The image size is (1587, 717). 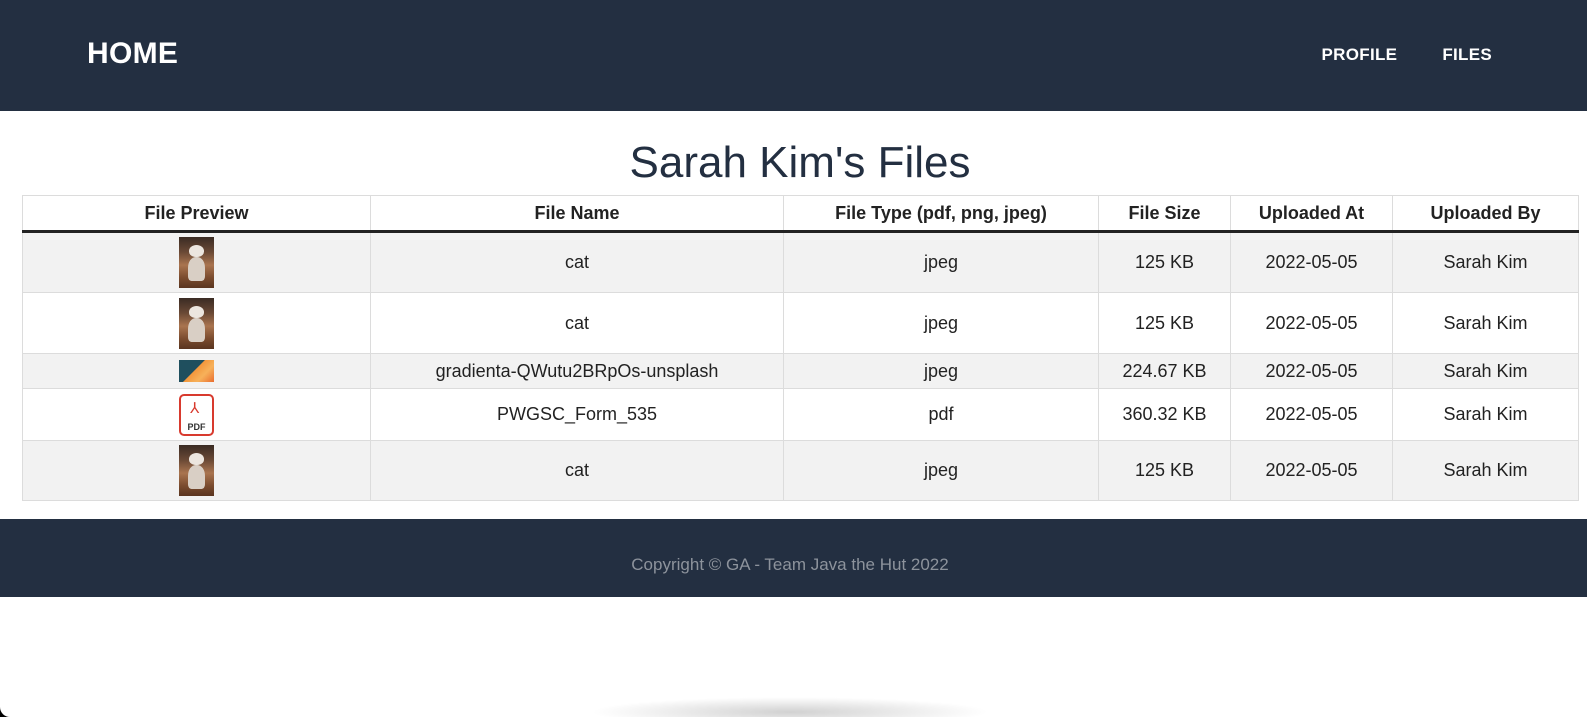 What do you see at coordinates (1164, 214) in the screenshot?
I see `header-file-size: File Size` at bounding box center [1164, 214].